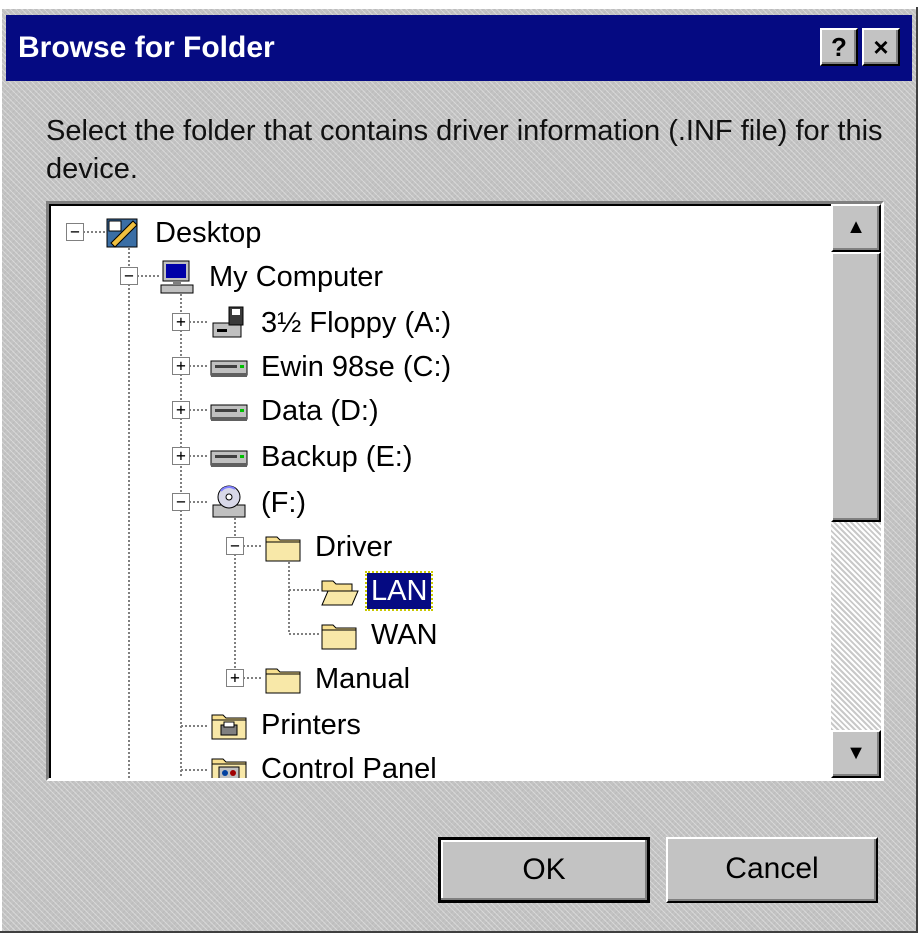  What do you see at coordinates (856, 387) in the screenshot?
I see `scrollbar-thumb` at bounding box center [856, 387].